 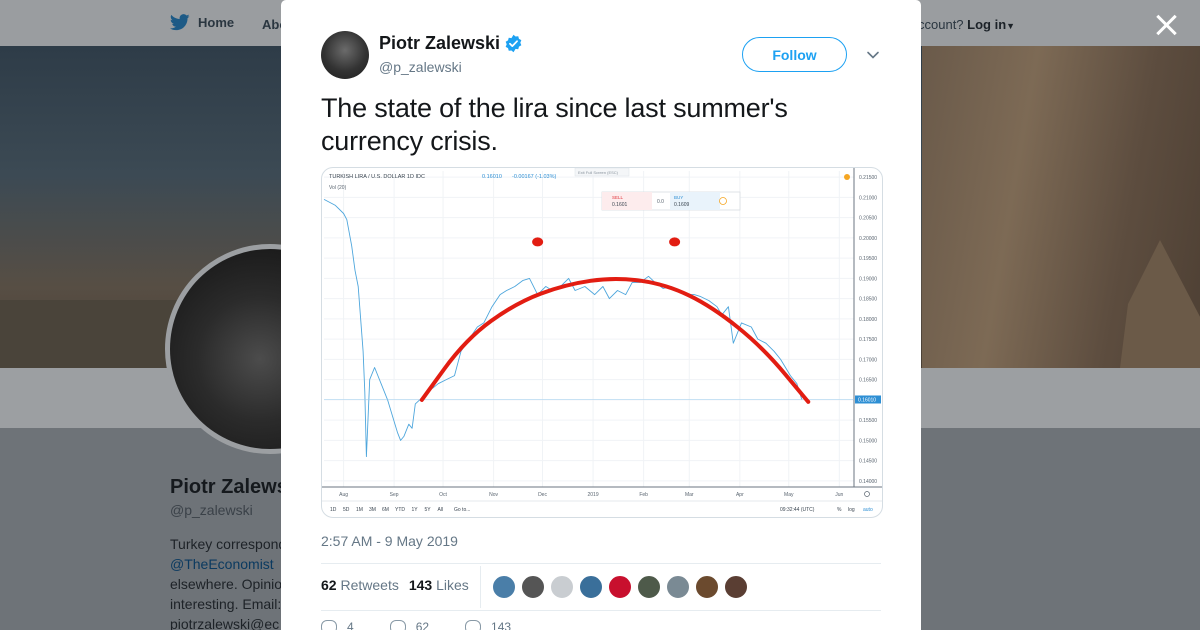 I want to click on x-tick-label: Apr, so click(x=740, y=495).